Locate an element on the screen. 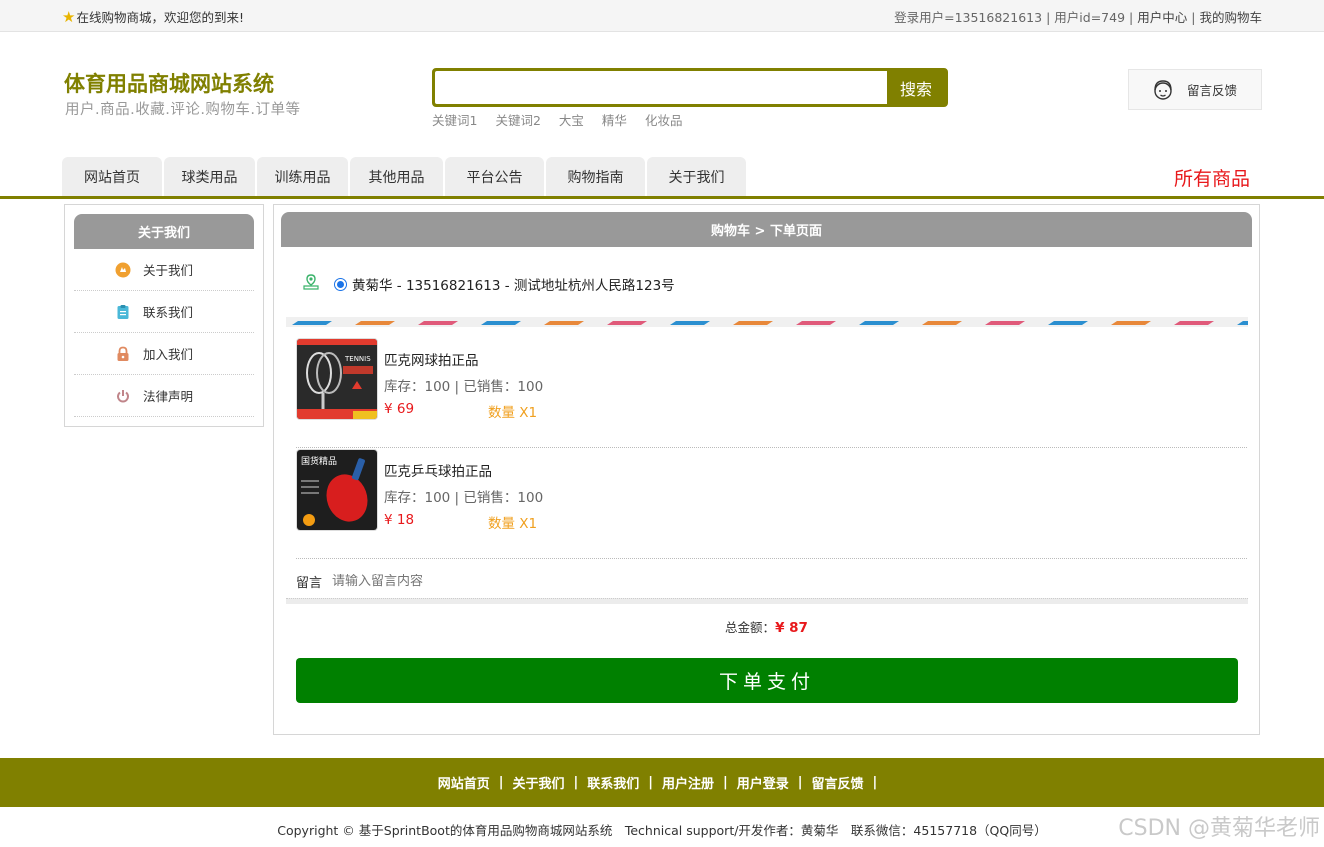  total-value: ¥ 87 is located at coordinates (791, 628).